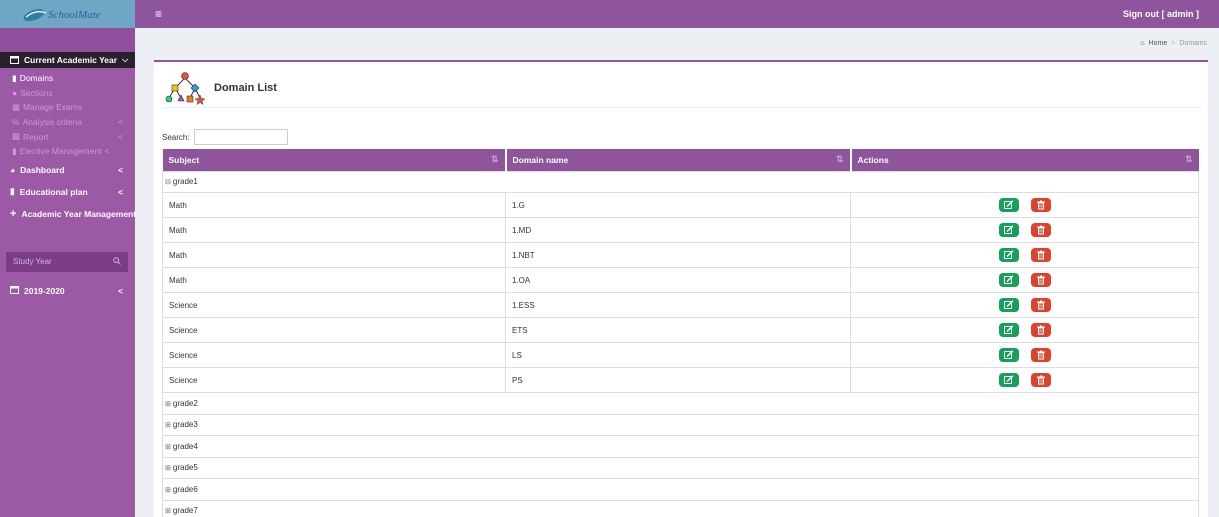  What do you see at coordinates (678, 355) in the screenshot?
I see `cell-domain-name: LS` at bounding box center [678, 355].